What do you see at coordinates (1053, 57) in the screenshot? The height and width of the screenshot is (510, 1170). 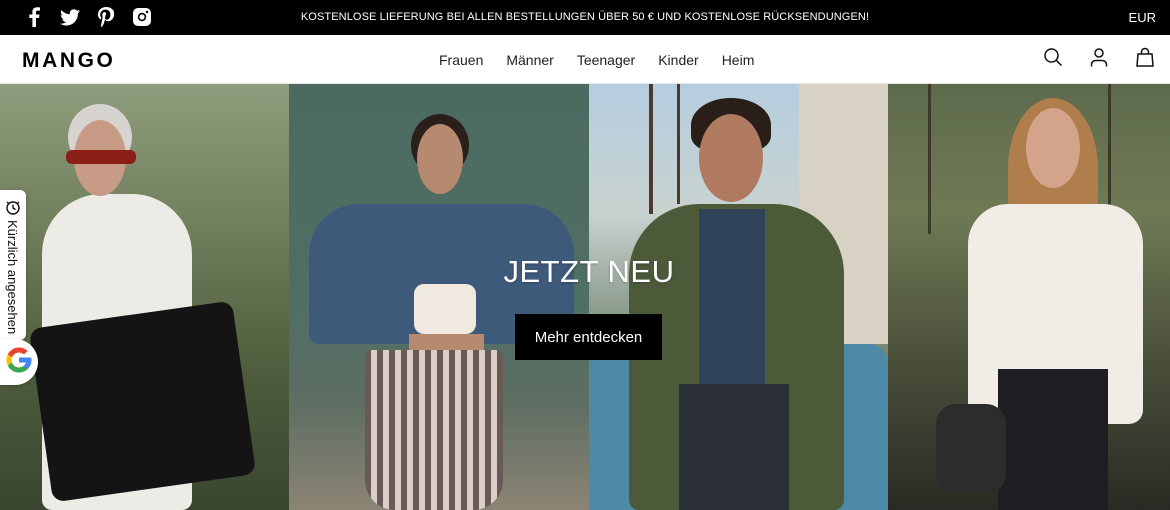 I see `search-icon` at bounding box center [1053, 57].